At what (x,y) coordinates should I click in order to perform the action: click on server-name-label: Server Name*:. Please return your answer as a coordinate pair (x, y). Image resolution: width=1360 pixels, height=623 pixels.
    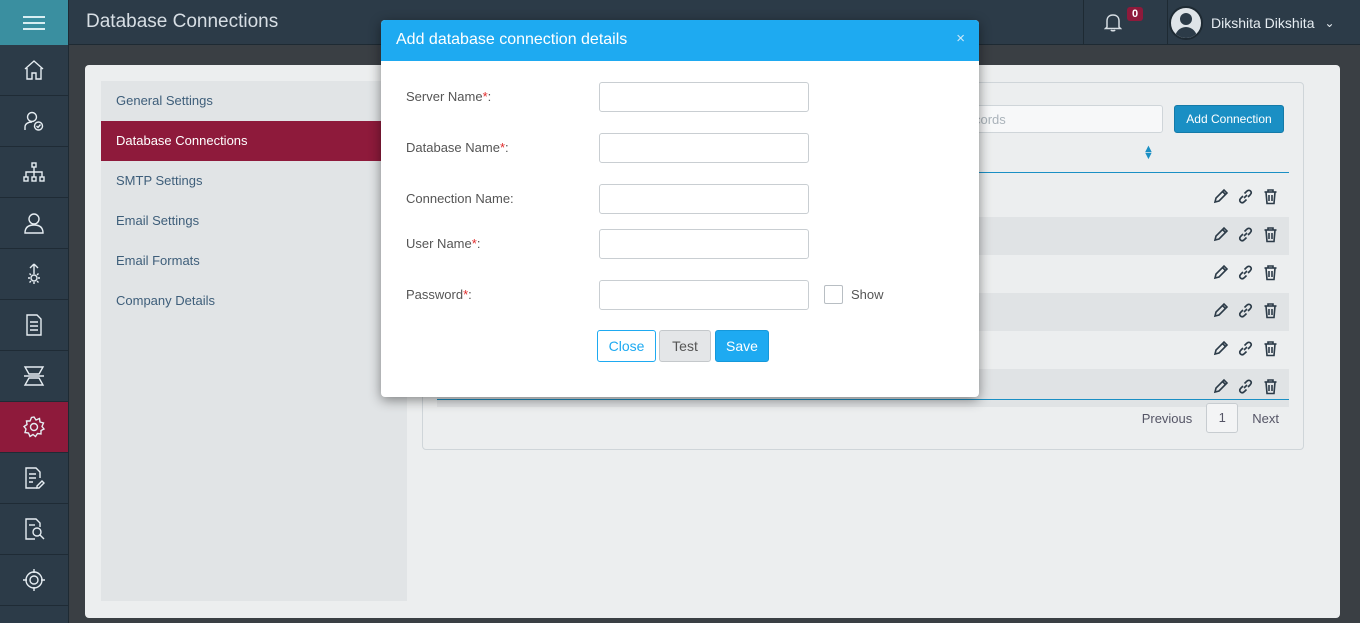
    Looking at the image, I should click on (449, 96).